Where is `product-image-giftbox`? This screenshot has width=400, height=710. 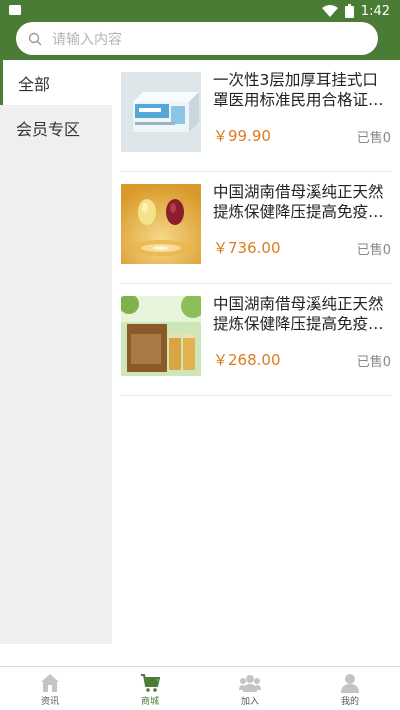
product-image-giftbox is located at coordinates (161, 336).